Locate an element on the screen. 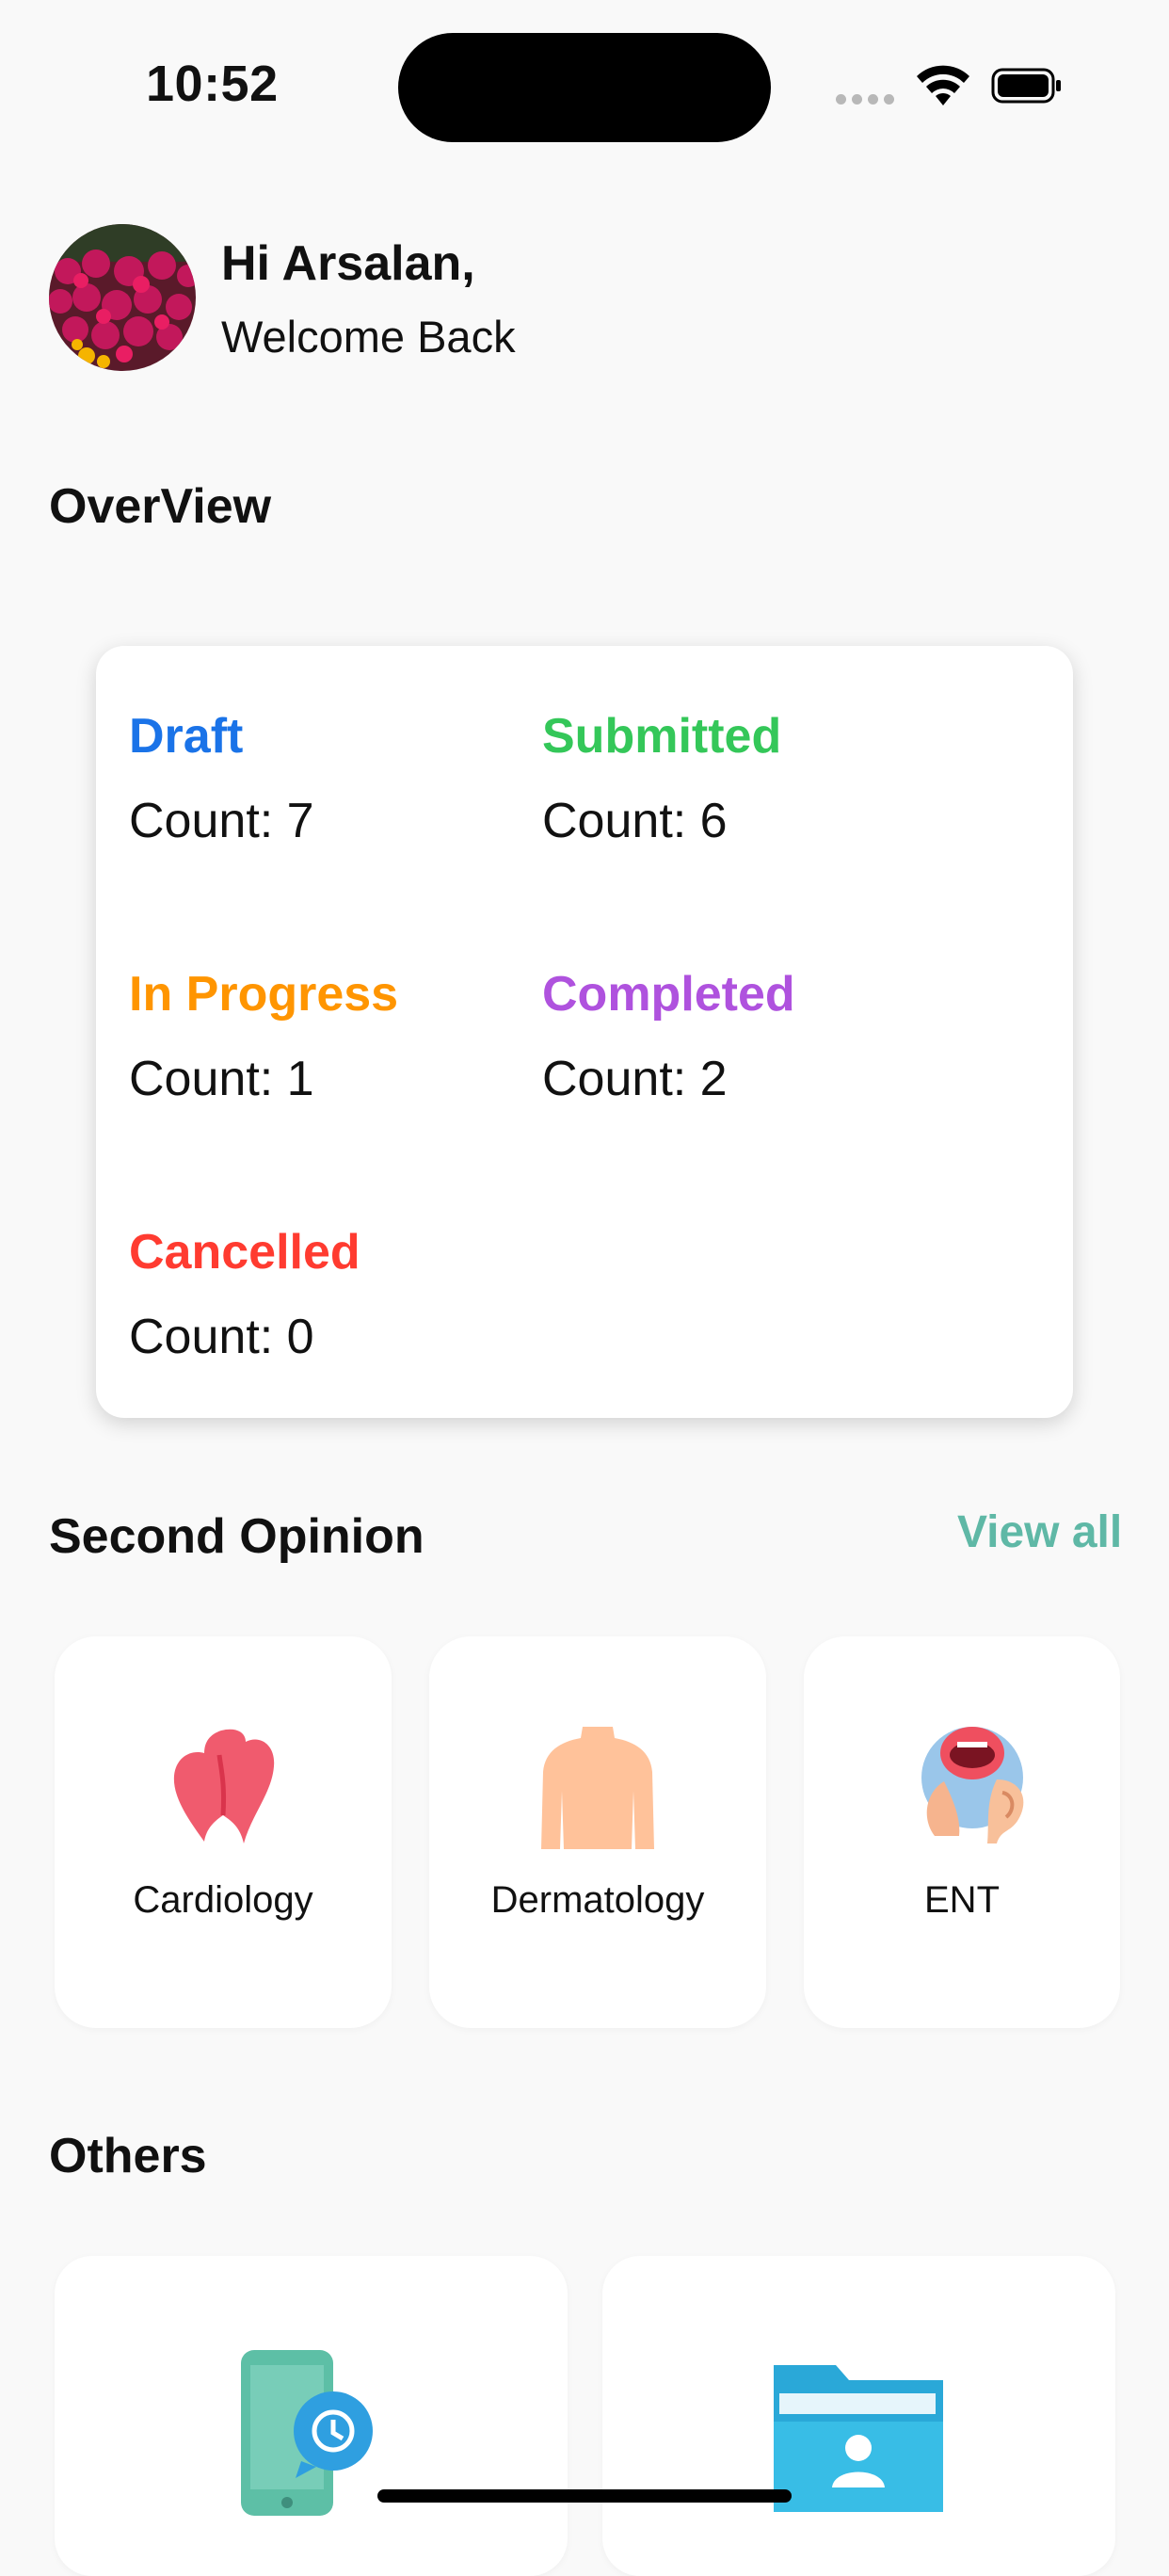 The width and height of the screenshot is (1169, 2576). specialty-card-ent: ENT is located at coordinates (962, 1832).